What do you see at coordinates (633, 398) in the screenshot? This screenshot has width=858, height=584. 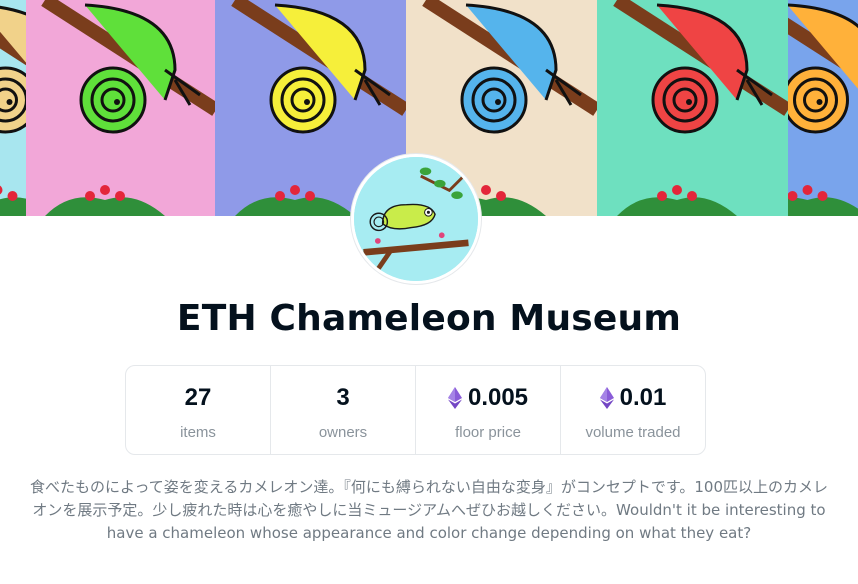 I see `stat-value: 0.01` at bounding box center [633, 398].